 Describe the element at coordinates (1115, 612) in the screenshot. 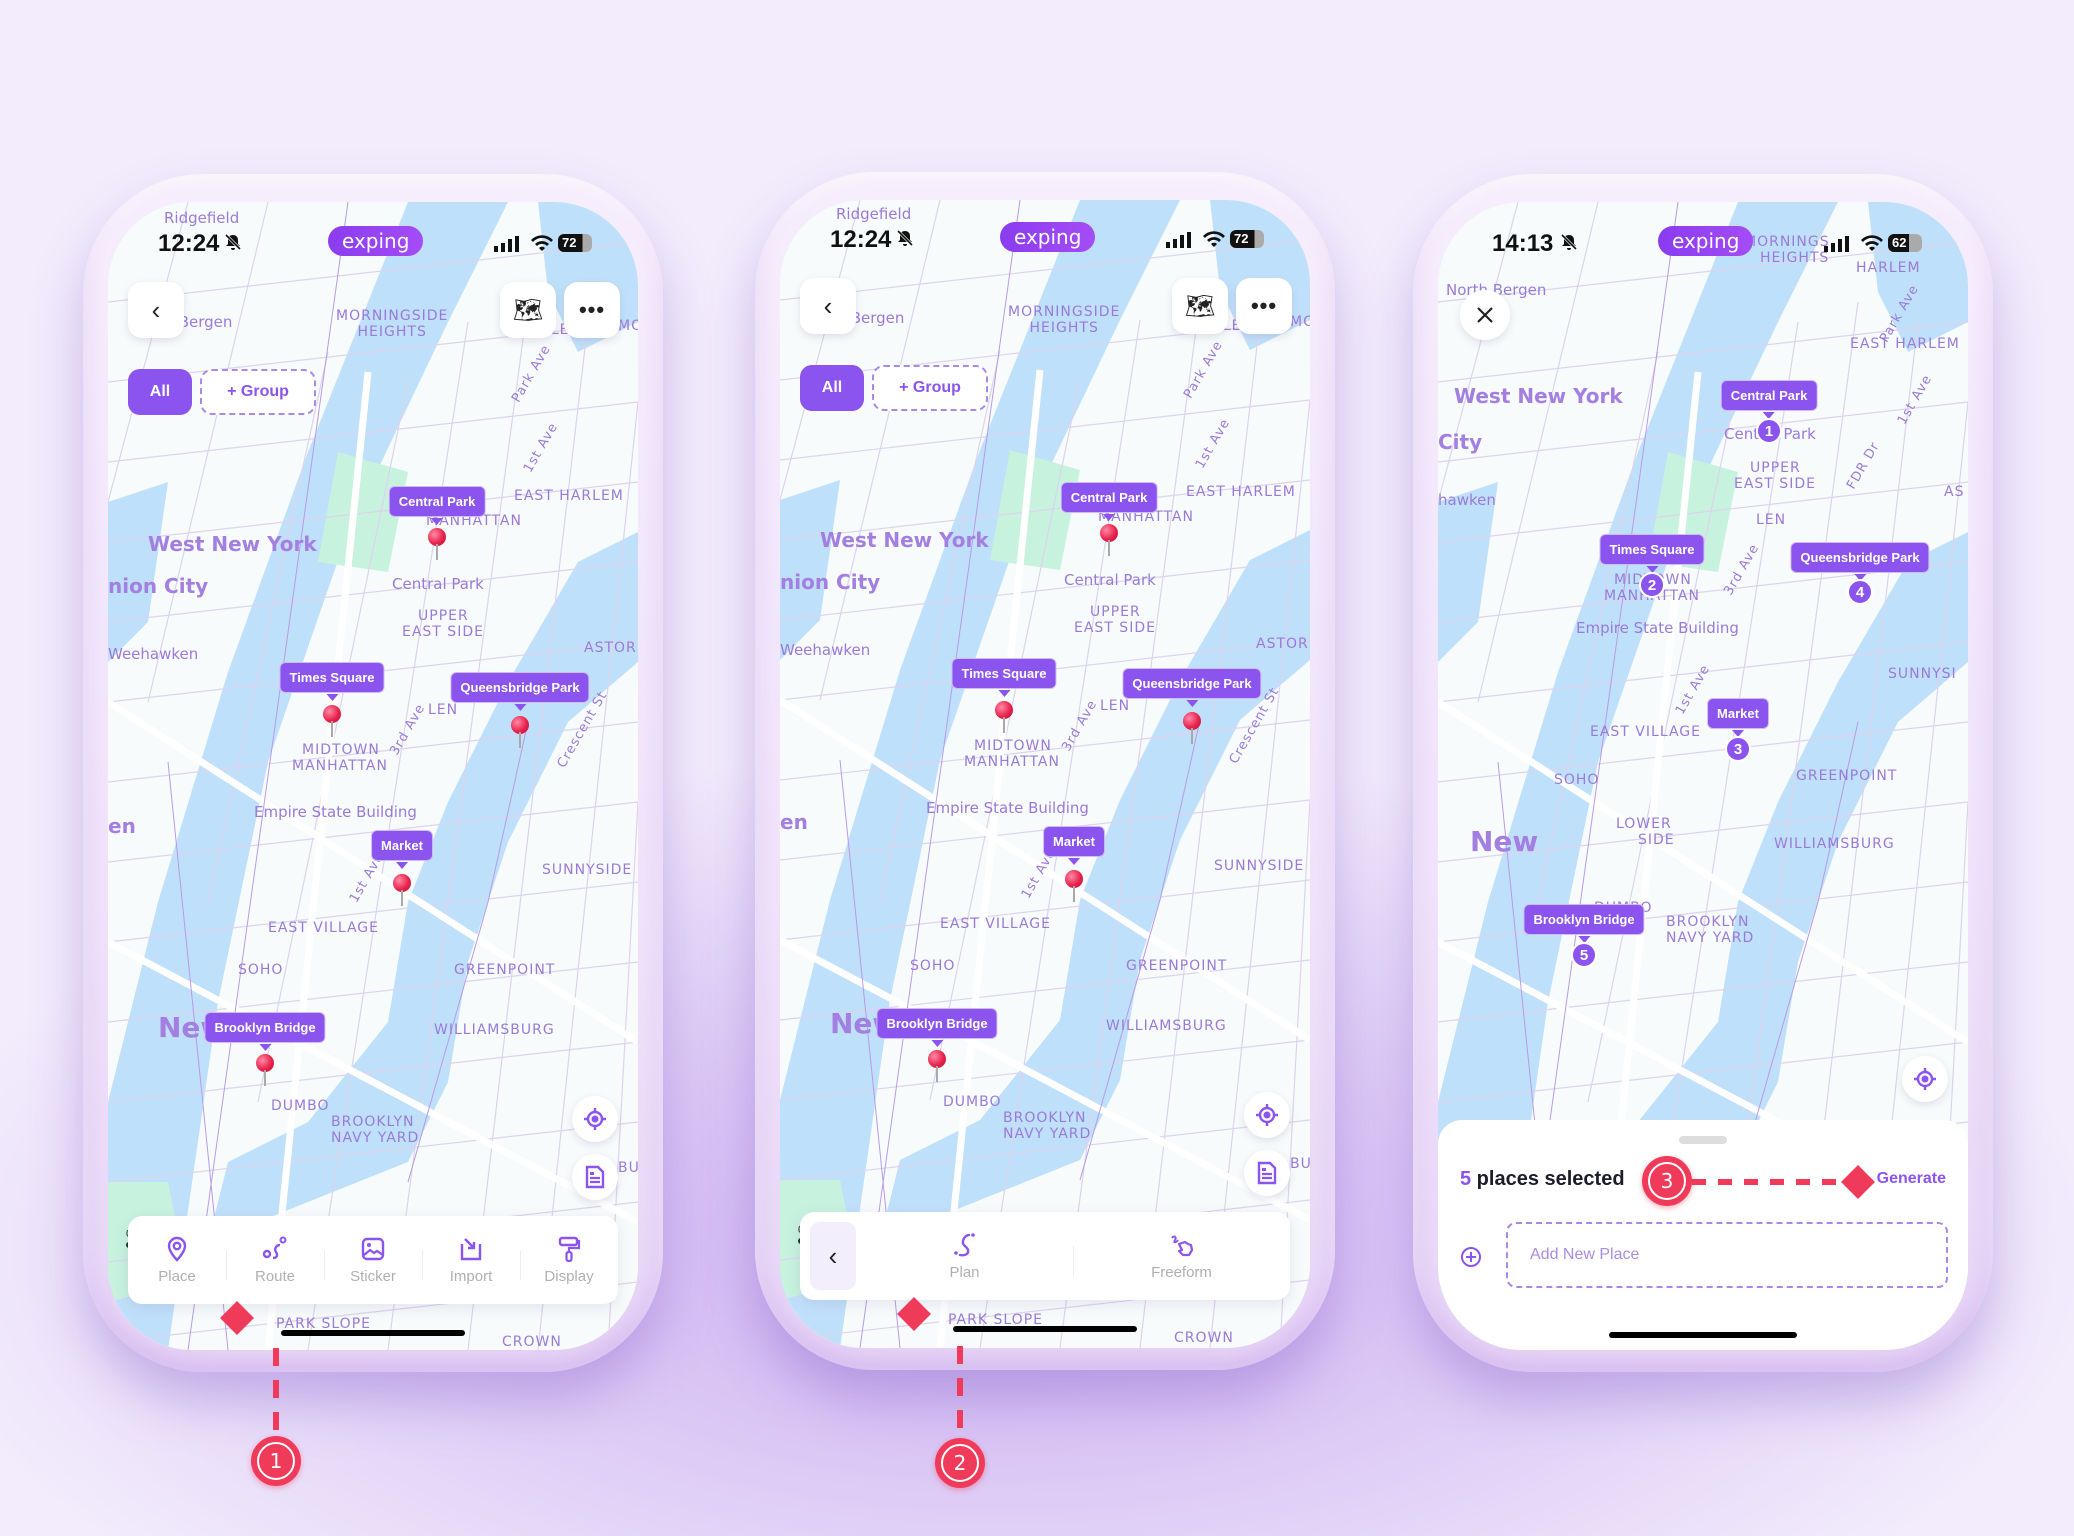

I see `map-label: UPPER` at that location.